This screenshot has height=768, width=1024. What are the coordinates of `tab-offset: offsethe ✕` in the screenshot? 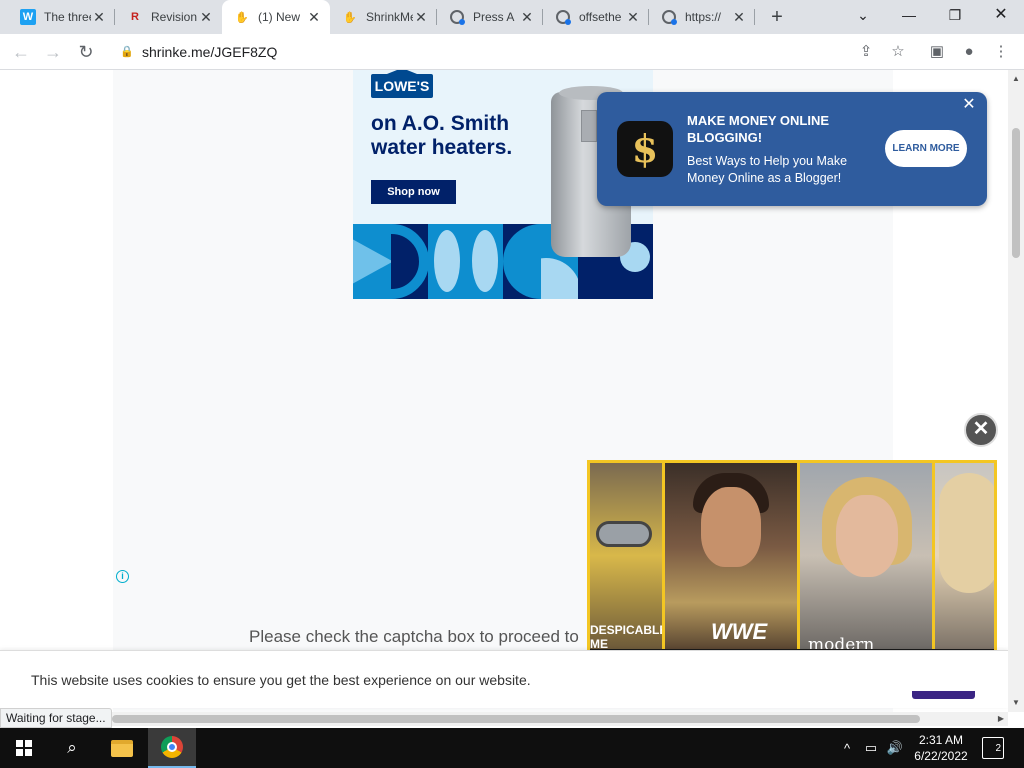 It's located at (596, 17).